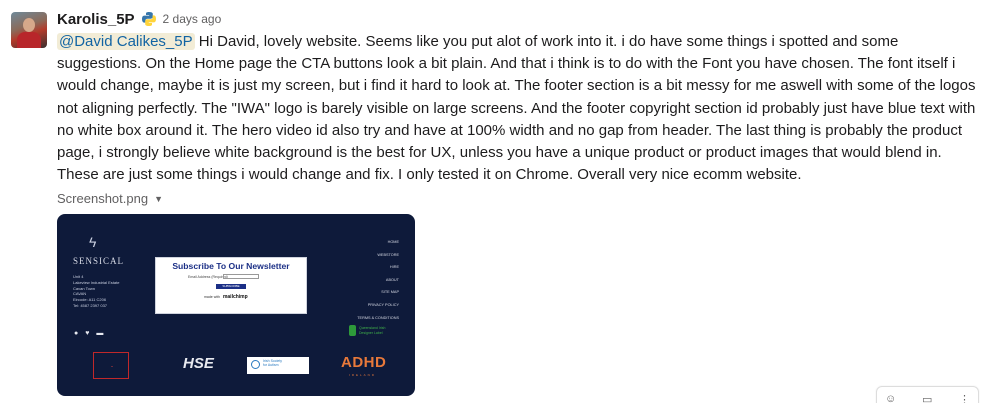  I want to click on twitter-icon: ♥, so click(87, 333).